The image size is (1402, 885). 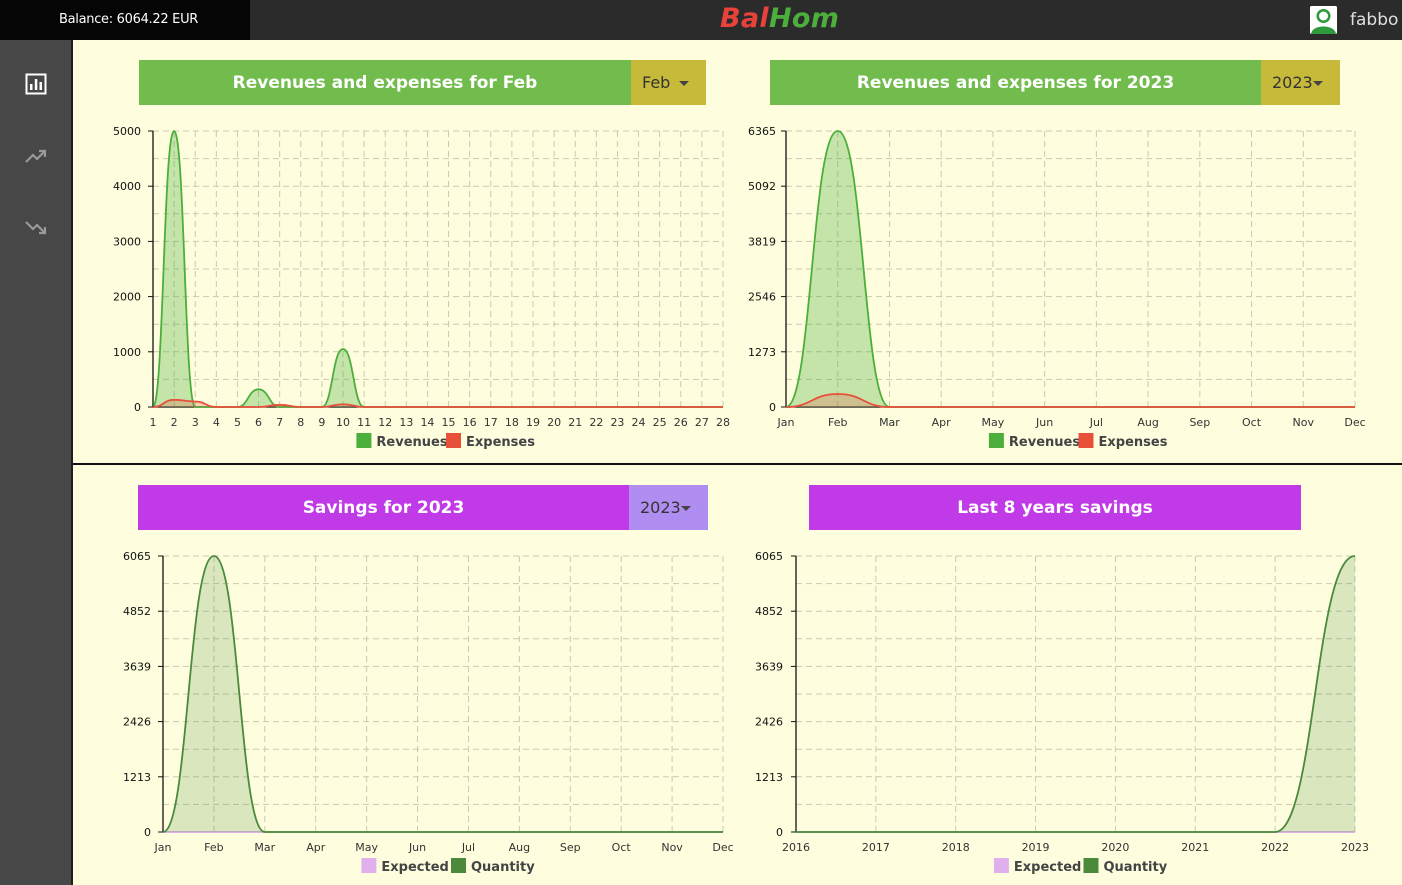 I want to click on y-tick-label: 2426, so click(x=769, y=722).